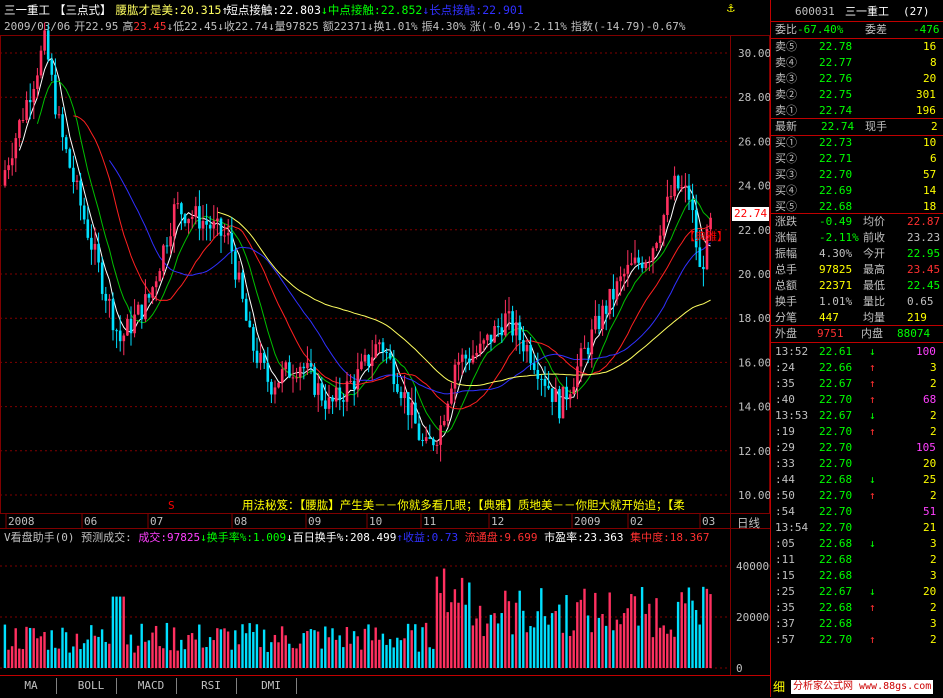 The height and width of the screenshot is (698, 943). Describe the element at coordinates (930, 142) in the screenshot. I see `bid-volume: 10` at that location.